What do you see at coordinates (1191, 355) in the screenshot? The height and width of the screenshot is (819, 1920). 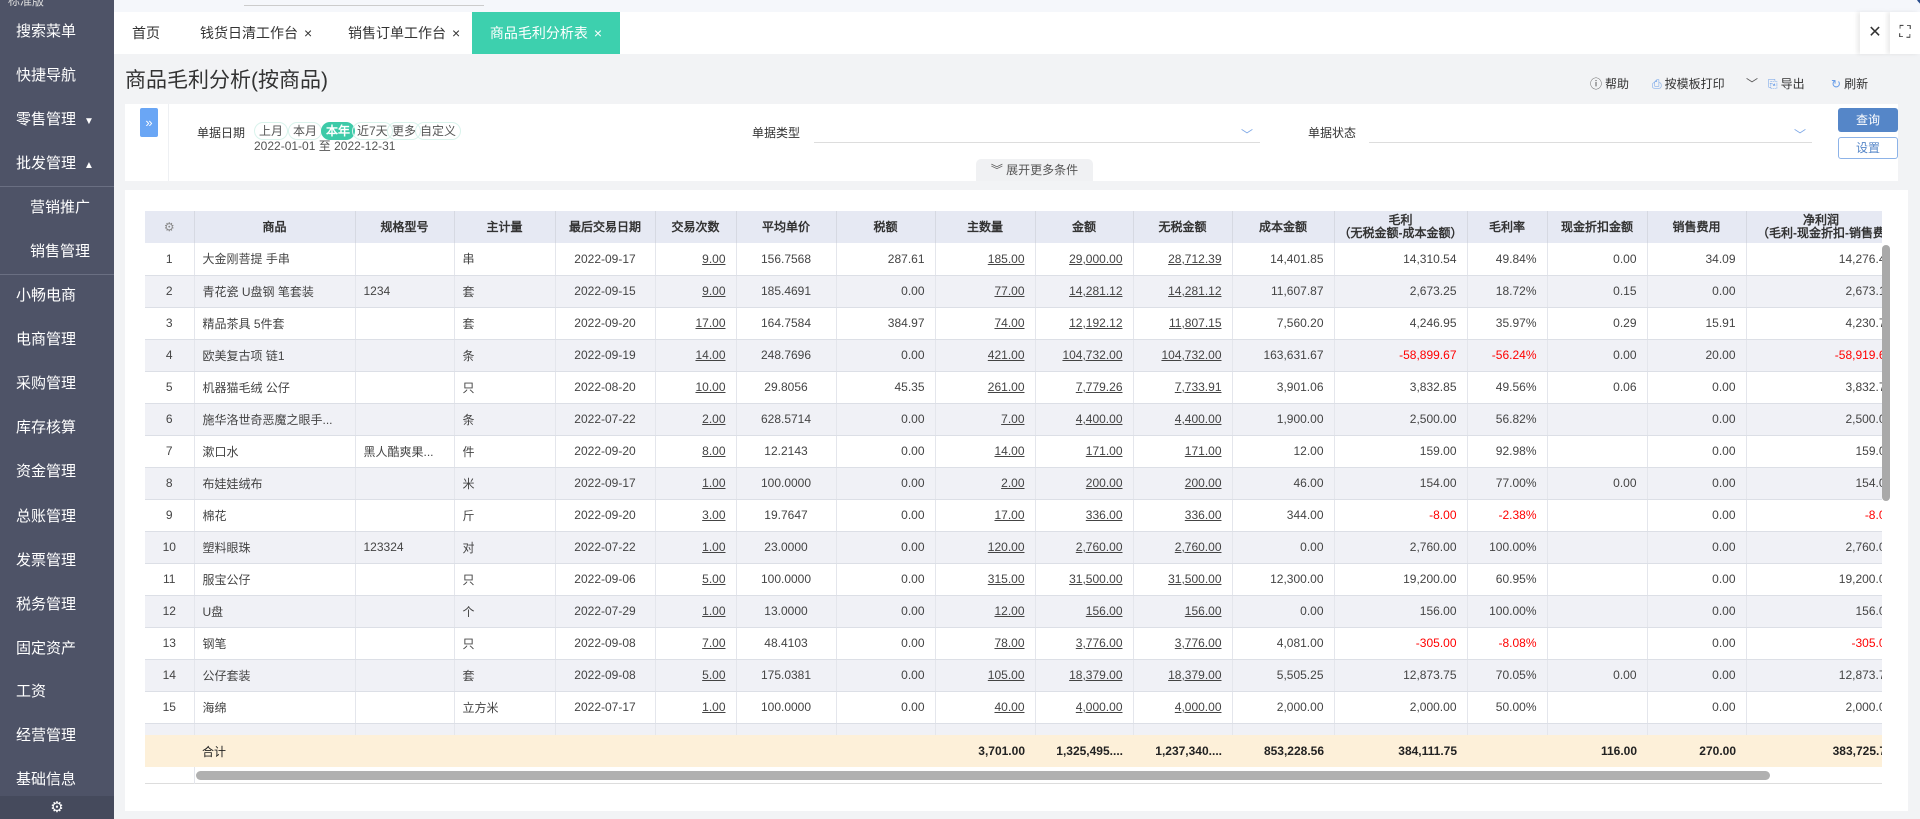 I see `cell-link: 104,732.00` at bounding box center [1191, 355].